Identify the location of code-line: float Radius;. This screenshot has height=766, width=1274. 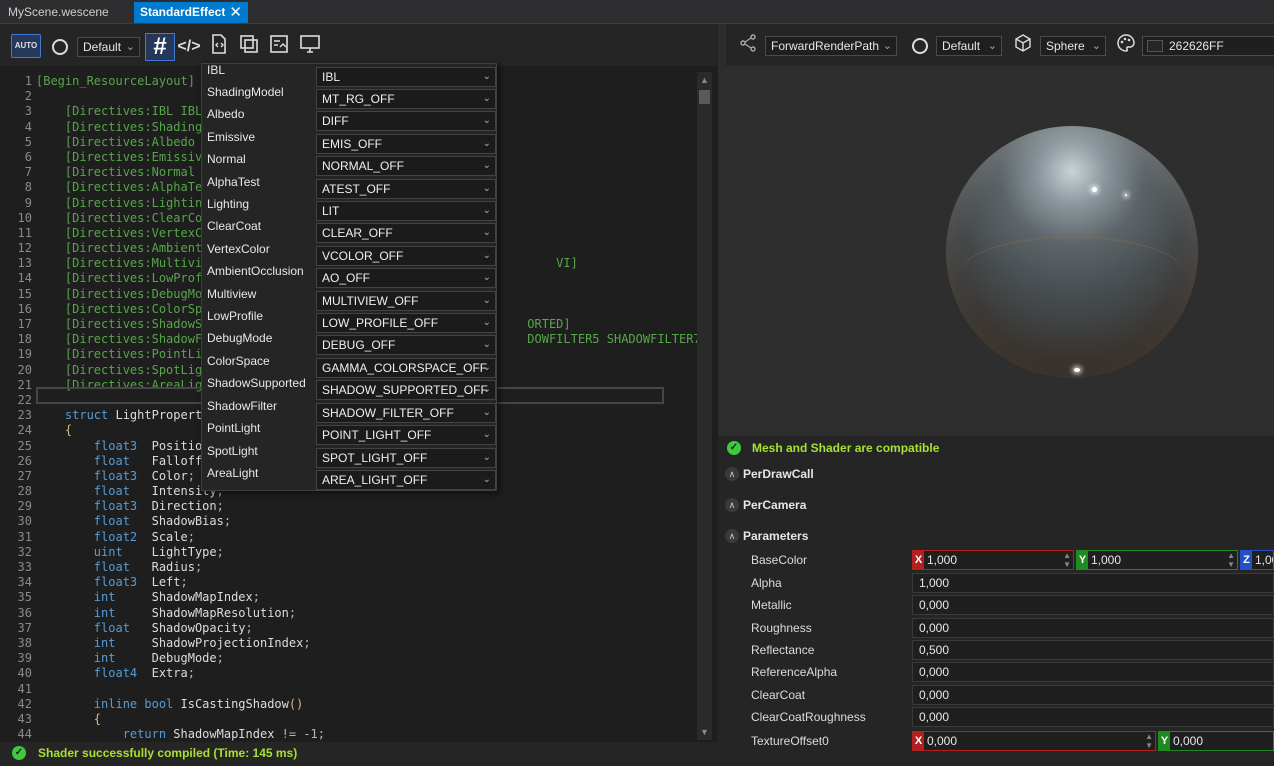
(366, 567).